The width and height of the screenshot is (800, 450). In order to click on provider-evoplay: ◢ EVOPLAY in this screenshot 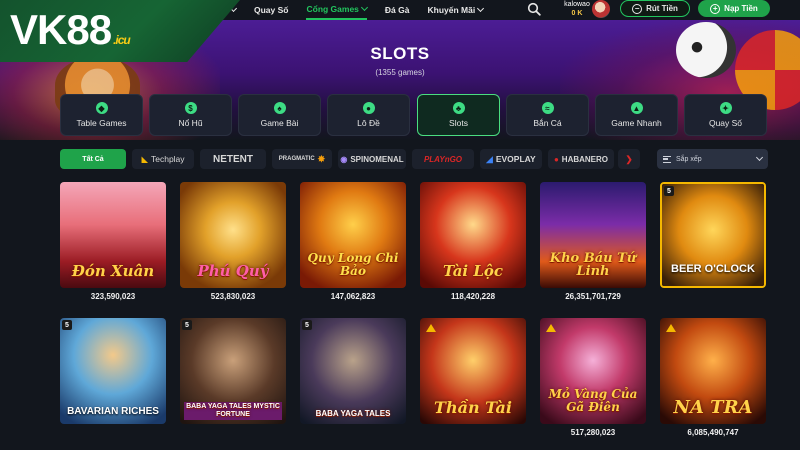, I will do `click(511, 159)`.